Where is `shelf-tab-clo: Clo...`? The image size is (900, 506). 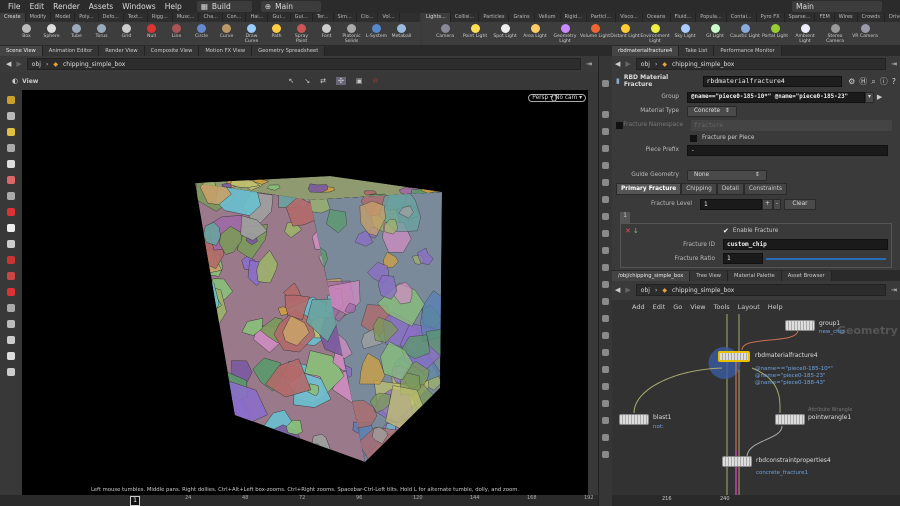
shelf-tab-clo: Clo... is located at coordinates (368, 17).